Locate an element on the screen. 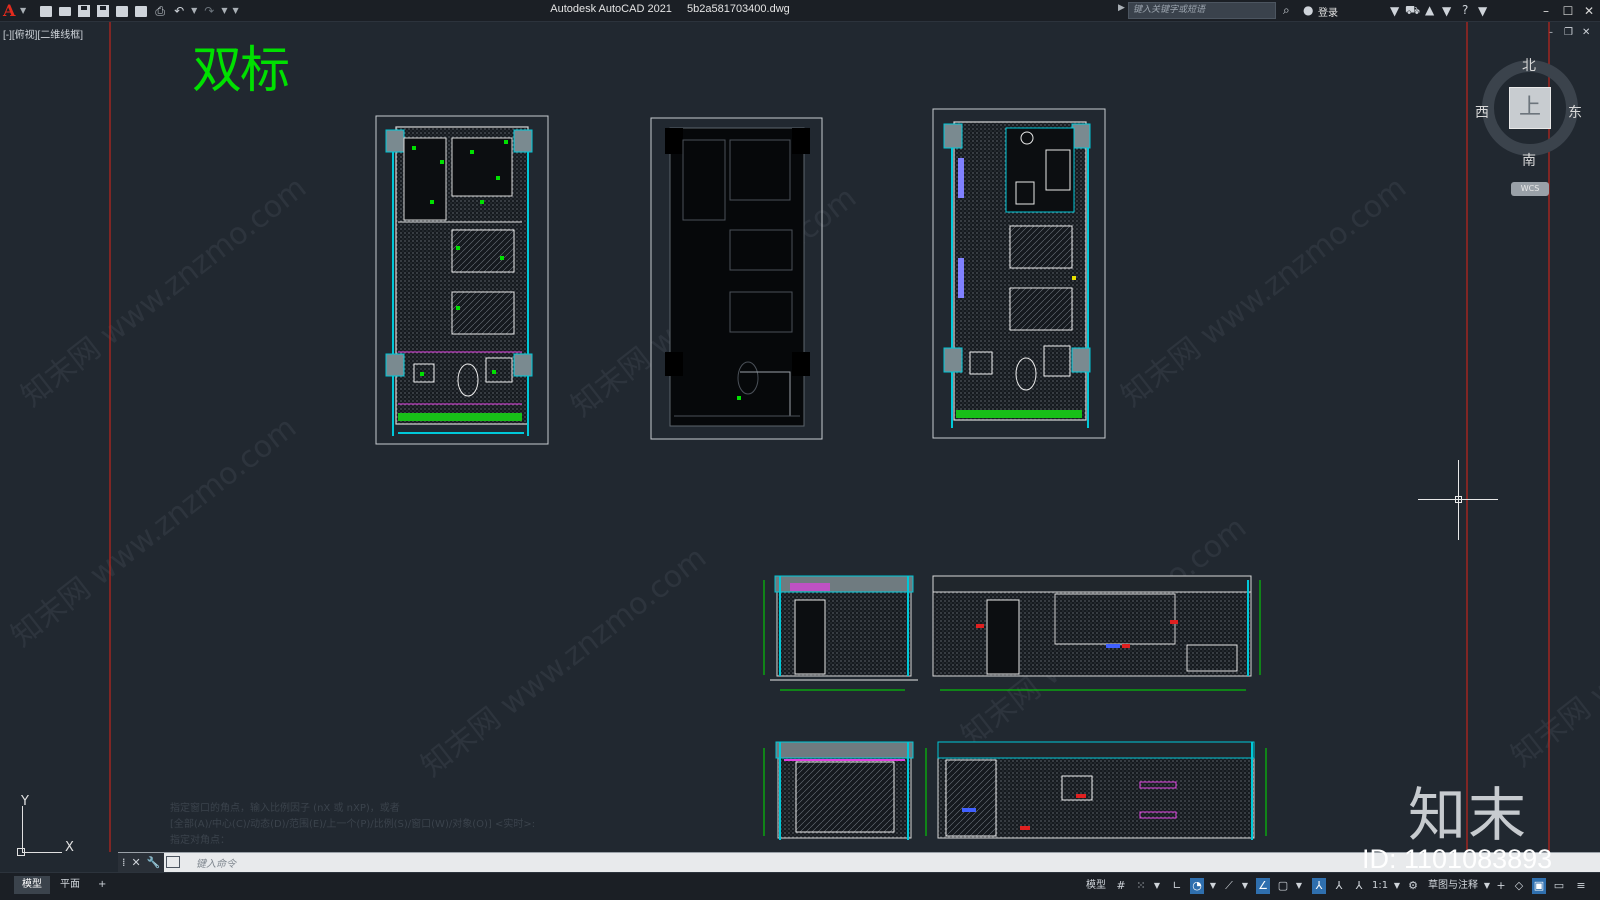  crosshair-pickbox is located at coordinates (1458, 499).